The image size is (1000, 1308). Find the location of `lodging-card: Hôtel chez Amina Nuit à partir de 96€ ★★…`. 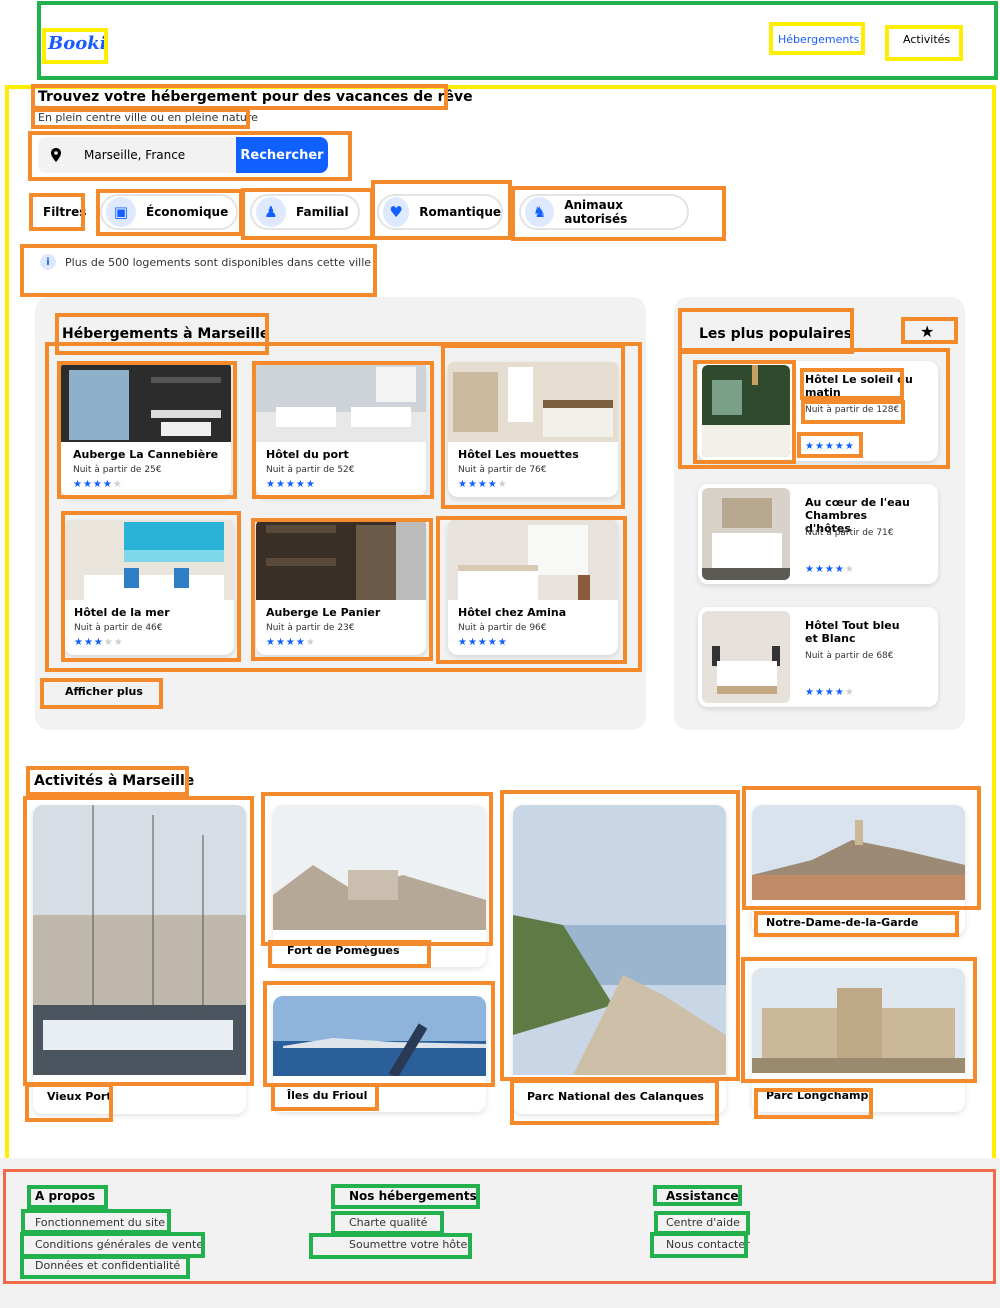

lodging-card: Hôtel chez Amina Nuit à partir de 96€ ★★… is located at coordinates (533, 587).